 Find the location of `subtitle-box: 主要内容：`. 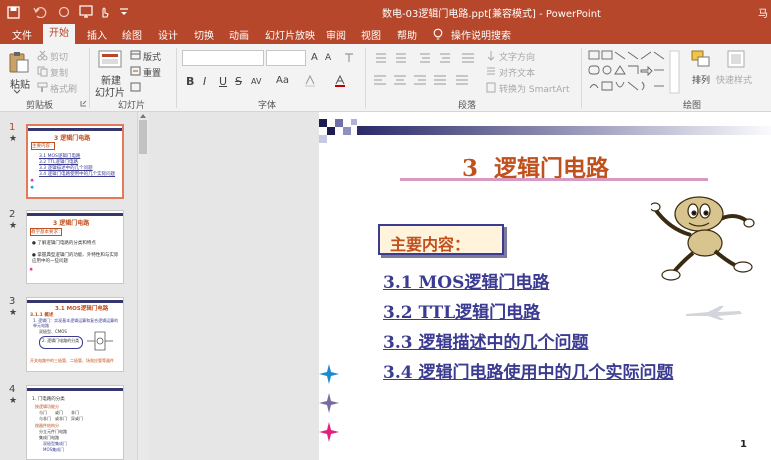

subtitle-box: 主要内容： is located at coordinates (441, 239).